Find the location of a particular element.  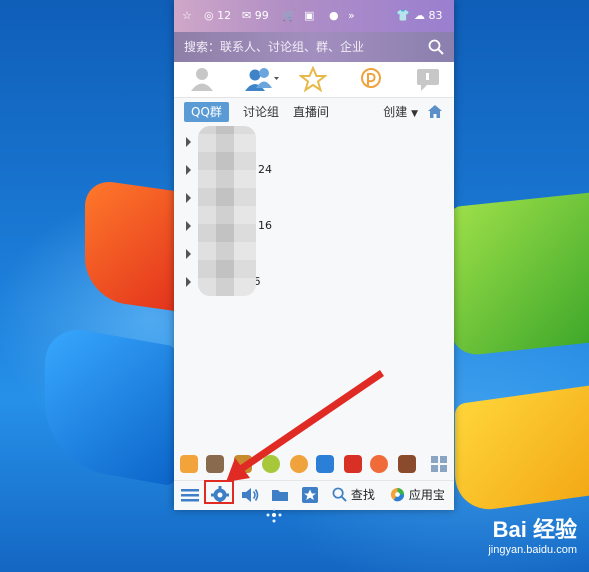

app-grid-icon is located at coordinates (439, 464).